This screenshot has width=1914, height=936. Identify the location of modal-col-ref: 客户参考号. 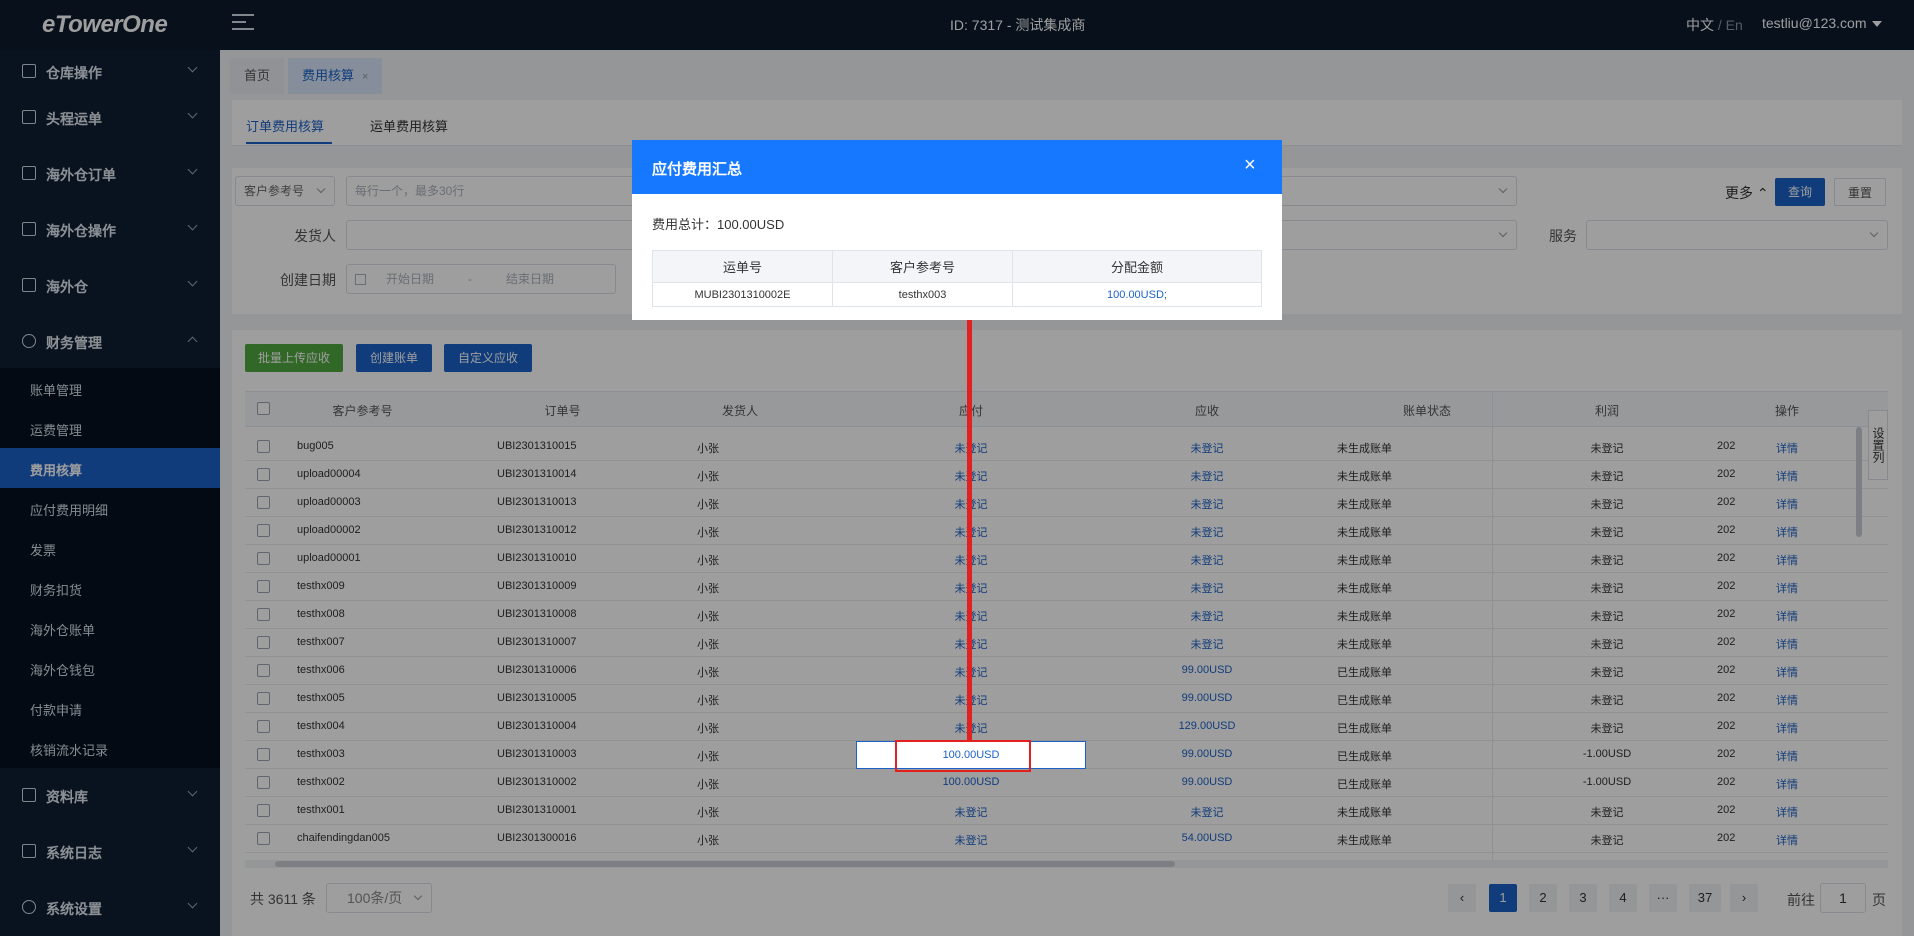
(922, 266).